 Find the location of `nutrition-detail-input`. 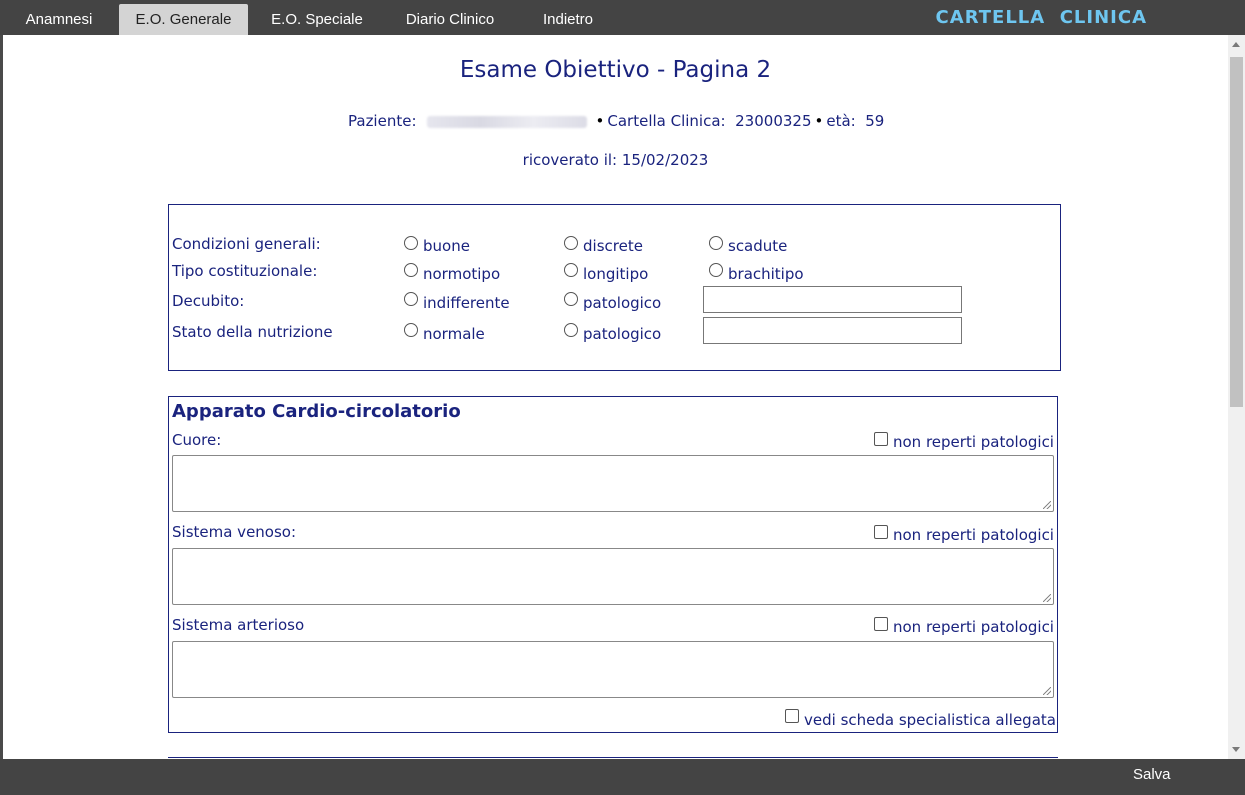

nutrition-detail-input is located at coordinates (832, 330).